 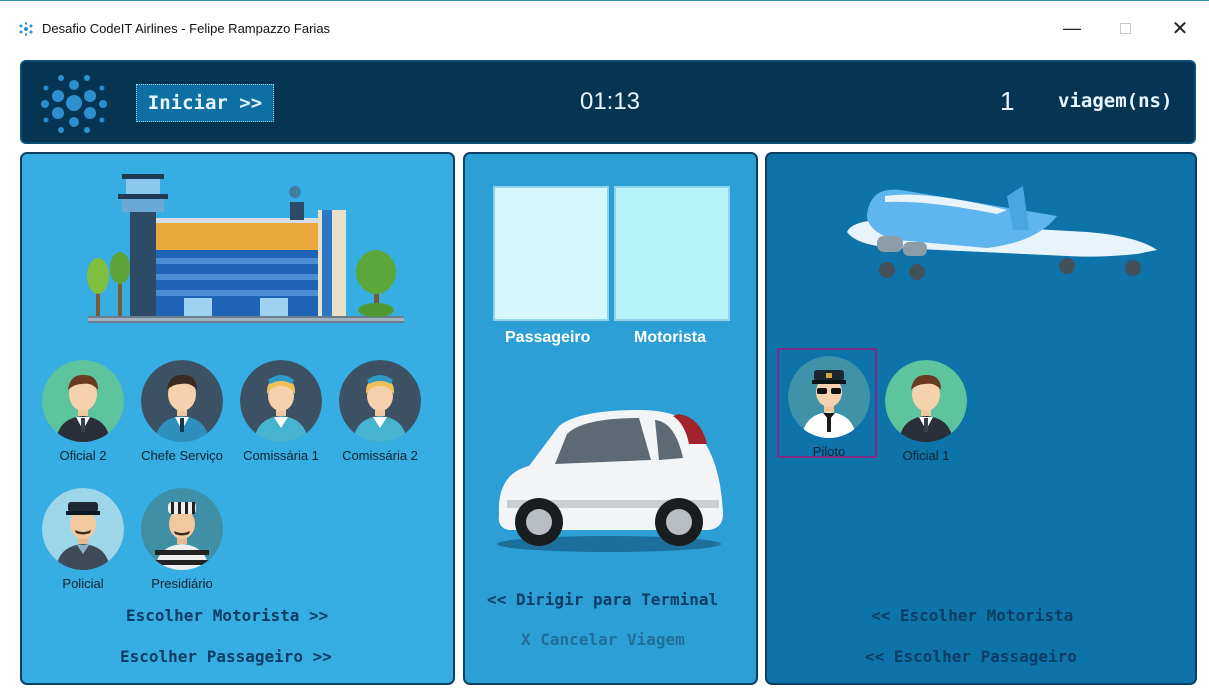 I want to click on cancel-trip-button: X Cancelar Viagem, so click(x=603, y=639).